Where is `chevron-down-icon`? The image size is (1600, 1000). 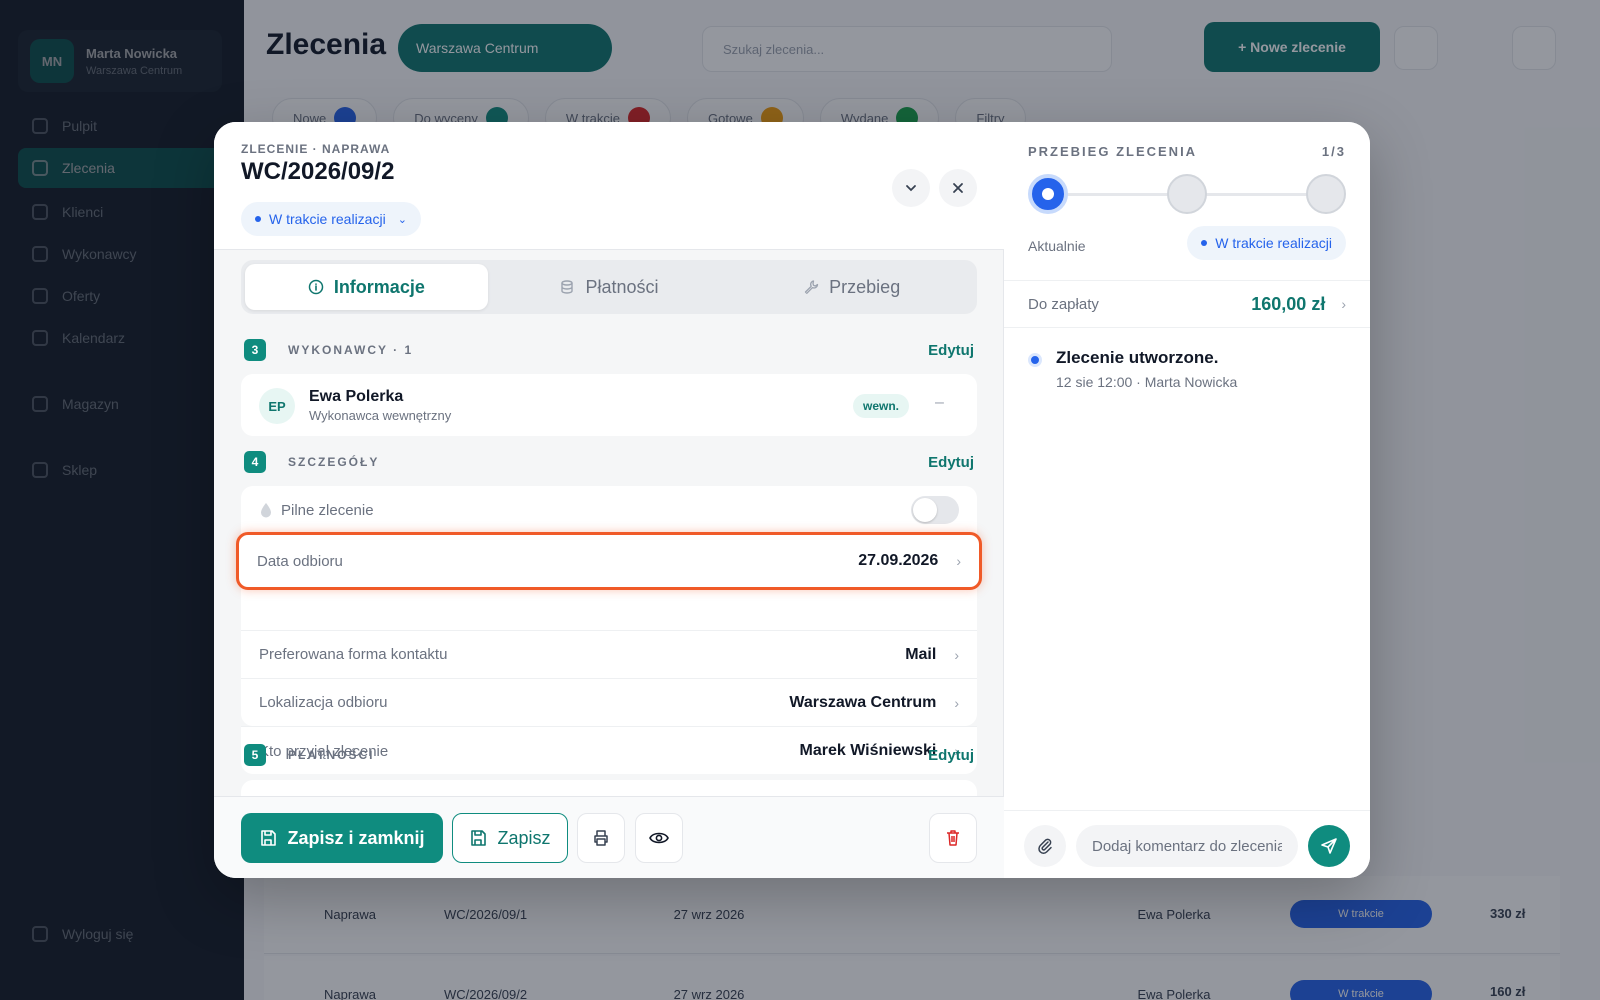
chevron-down-icon is located at coordinates (911, 188).